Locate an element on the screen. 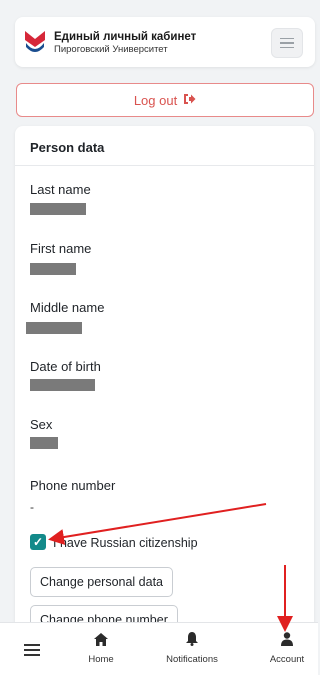 This screenshot has width=320, height=675. tab-account-label: Account is located at coordinates (287, 659).